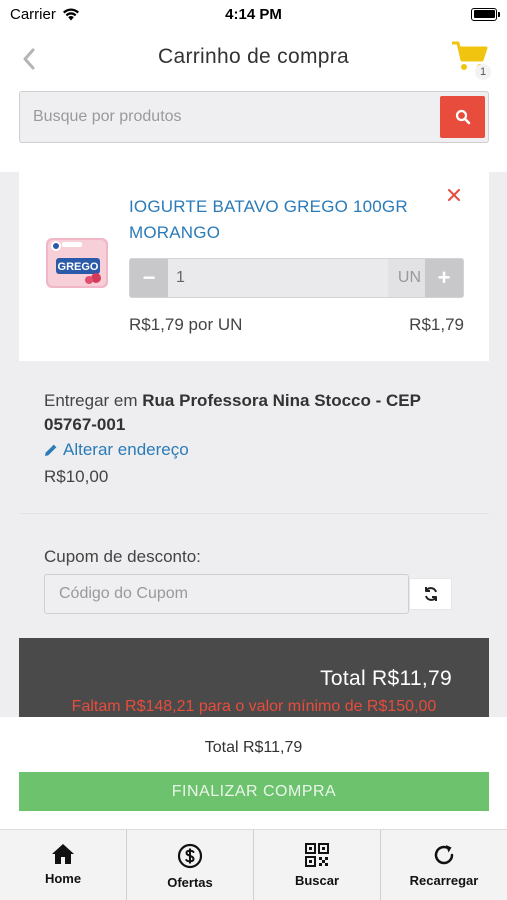 The width and height of the screenshot is (507, 900). Describe the element at coordinates (471, 61) in the screenshot. I see `cart-button: 1` at that location.